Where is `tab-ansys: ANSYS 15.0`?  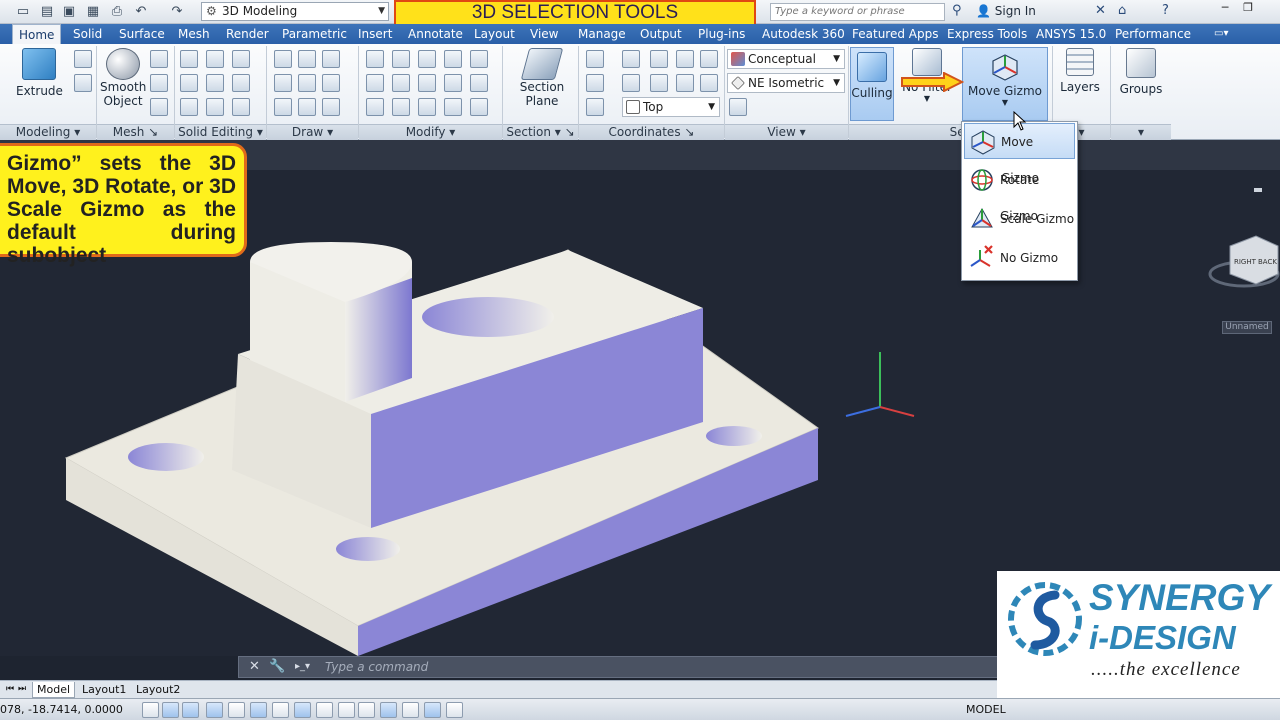
tab-ansys: ANSYS 15.0 is located at coordinates (1071, 34).